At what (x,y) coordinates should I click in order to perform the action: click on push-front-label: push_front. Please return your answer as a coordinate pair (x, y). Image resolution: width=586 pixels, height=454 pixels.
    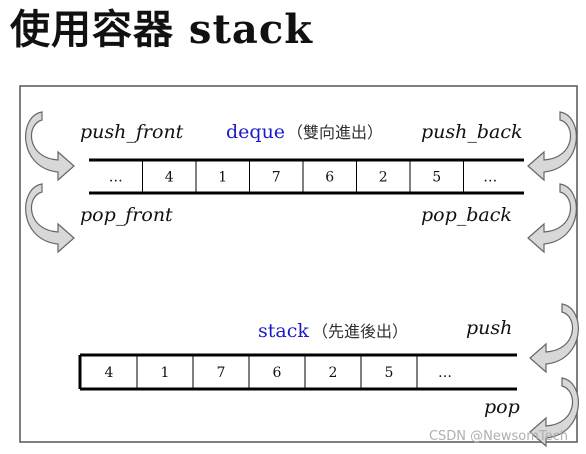
    Looking at the image, I should click on (132, 132).